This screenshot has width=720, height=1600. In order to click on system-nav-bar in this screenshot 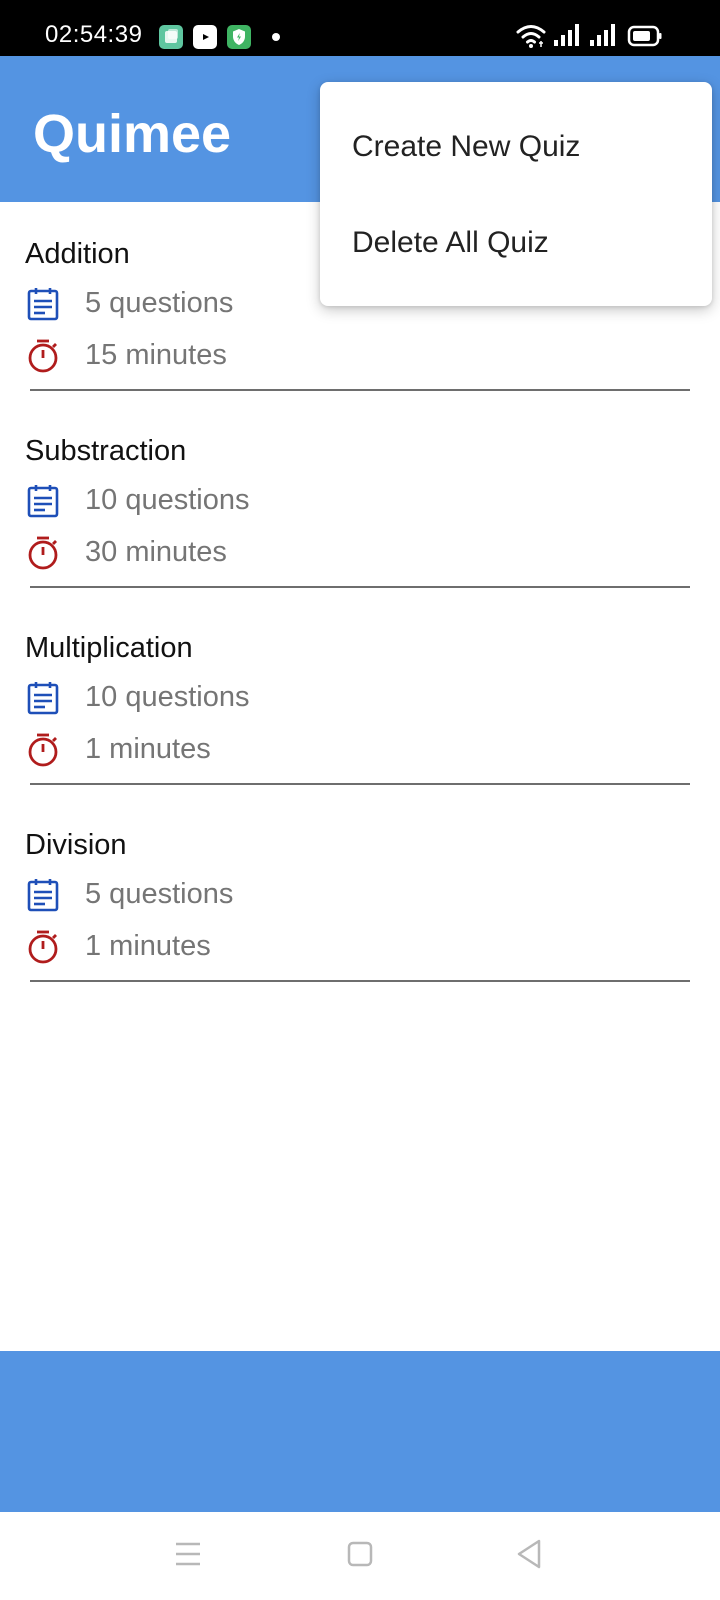, I will do `click(360, 1556)`.